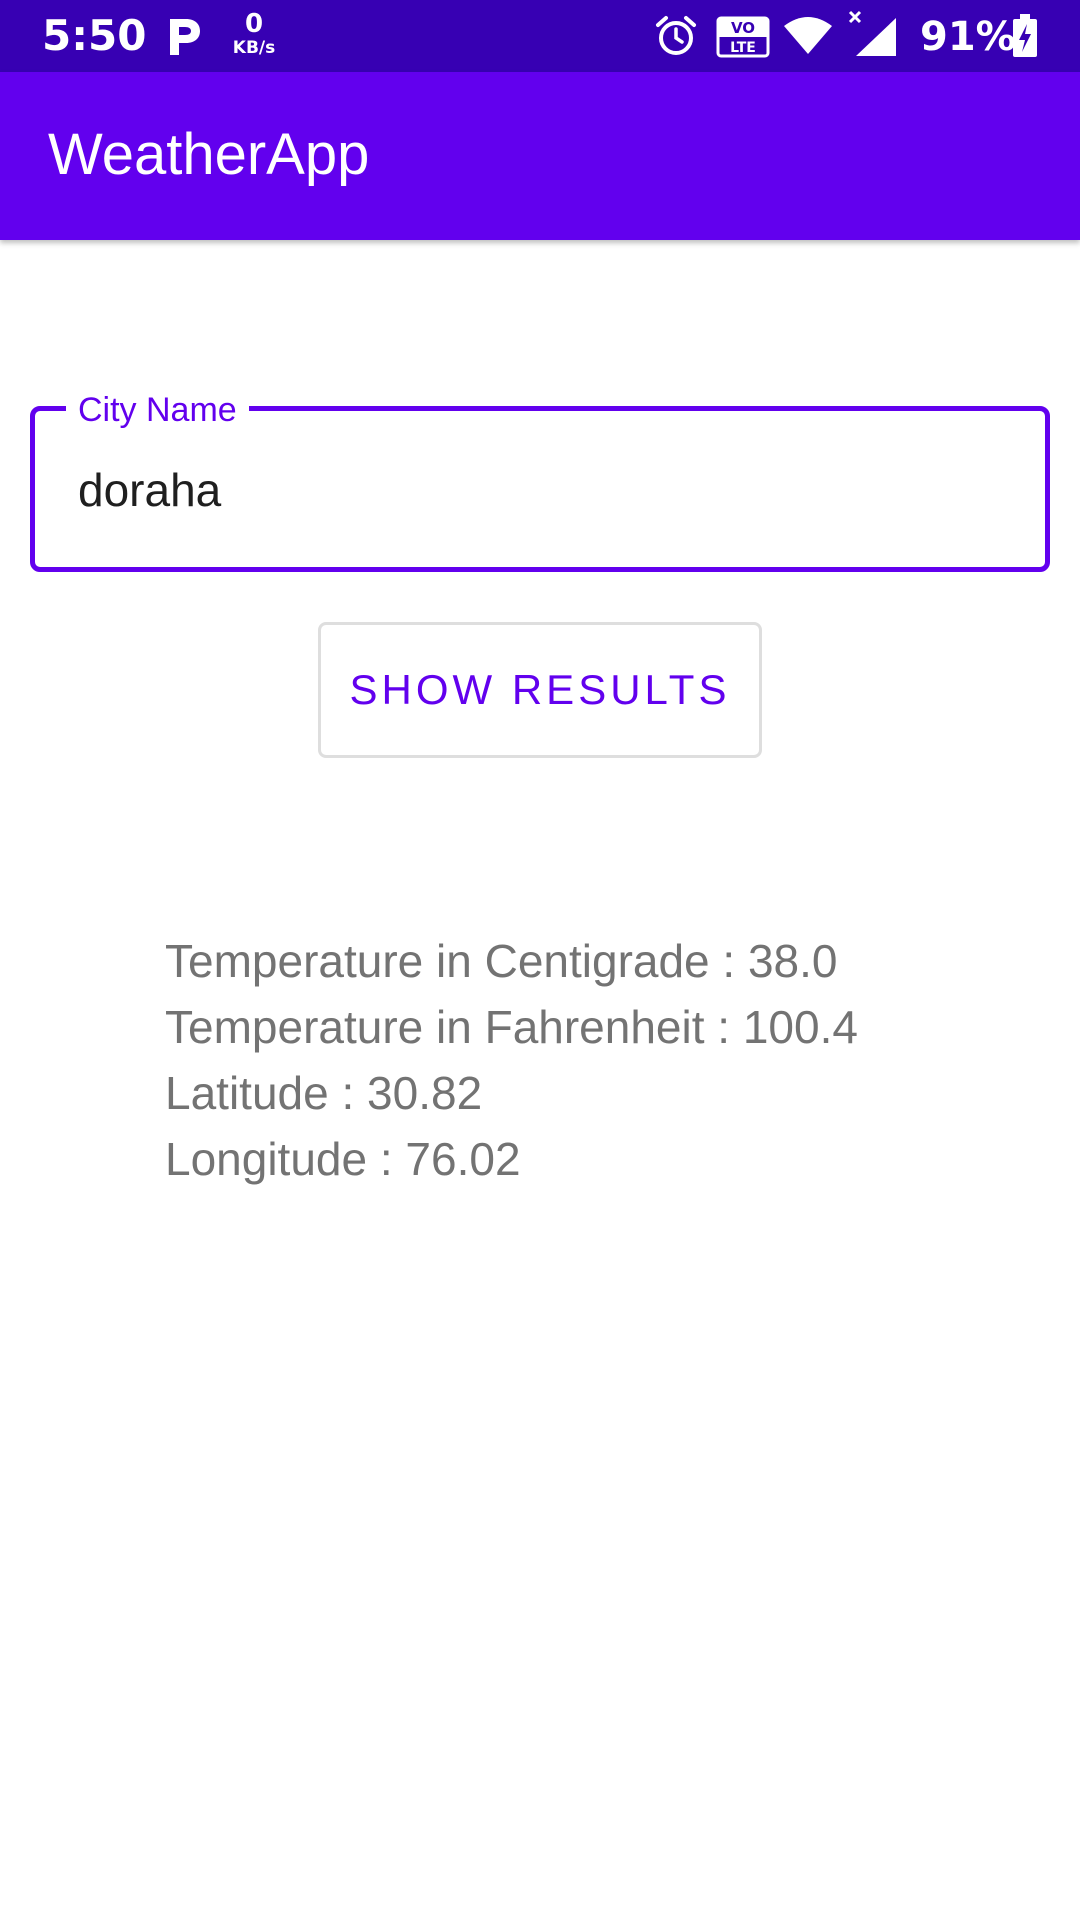  What do you see at coordinates (676, 35) in the screenshot?
I see `alarm-icon` at bounding box center [676, 35].